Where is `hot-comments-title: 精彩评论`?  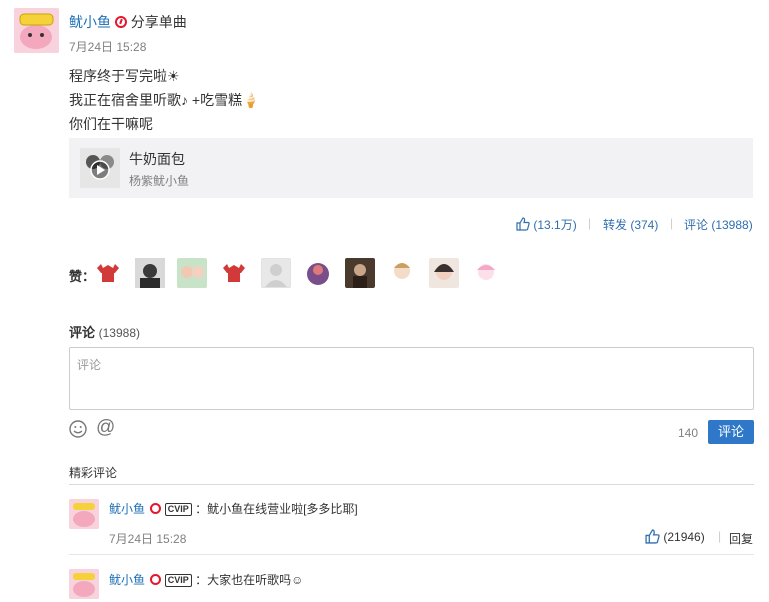 hot-comments-title: 精彩评论 is located at coordinates (93, 473).